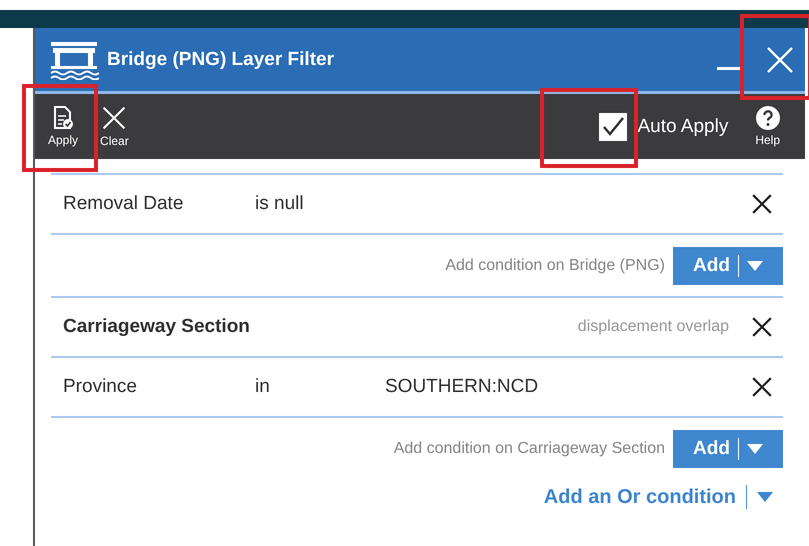 This screenshot has height=546, width=809. What do you see at coordinates (263, 387) in the screenshot?
I see `operator-text: in` at bounding box center [263, 387].